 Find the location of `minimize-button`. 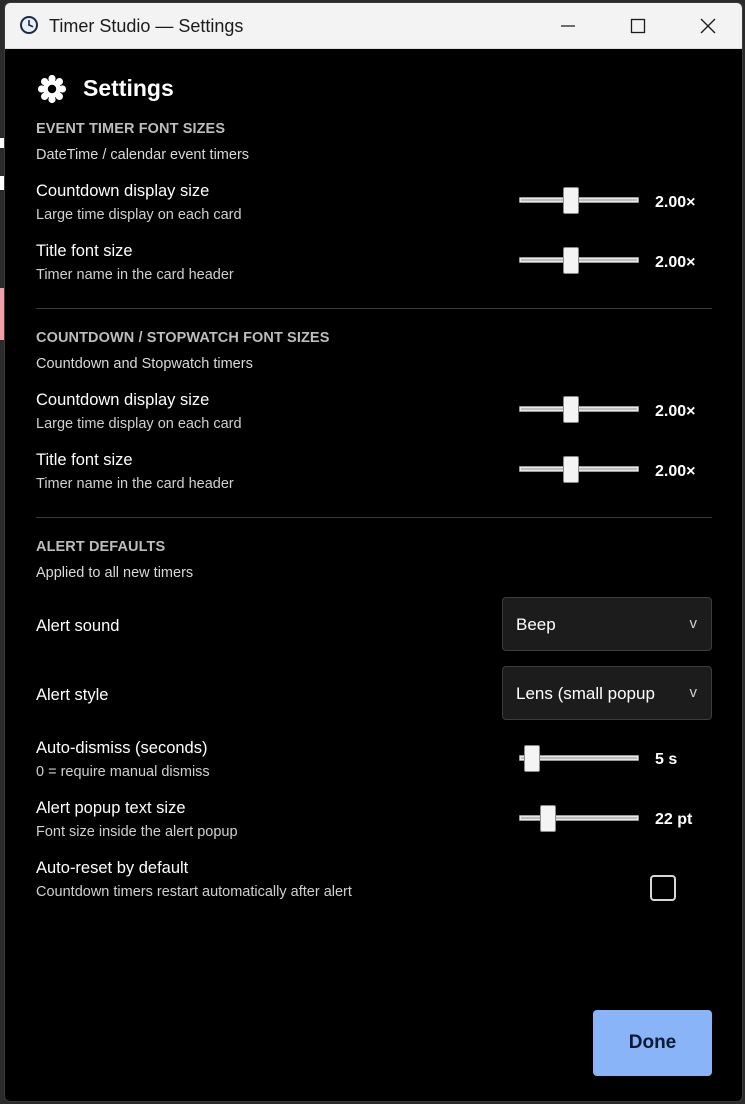

minimize-button is located at coordinates (568, 26).